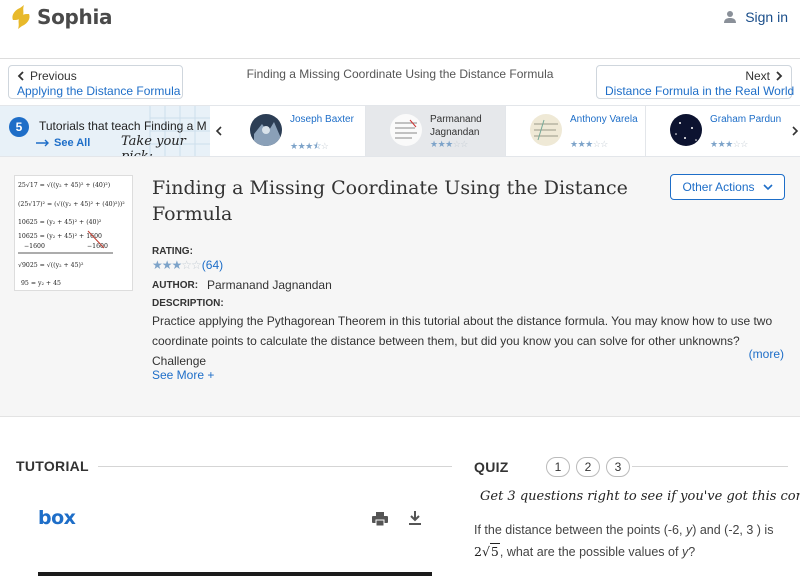 This screenshot has width=800, height=576. I want to click on tutor-name: Joseph Baxter, so click(322, 119).